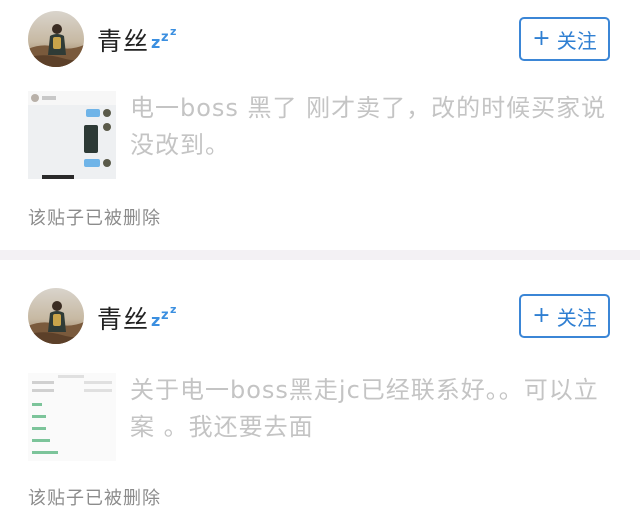 This screenshot has height=516, width=640. I want to click on chat-screenshot-thumbnail, so click(72, 135).